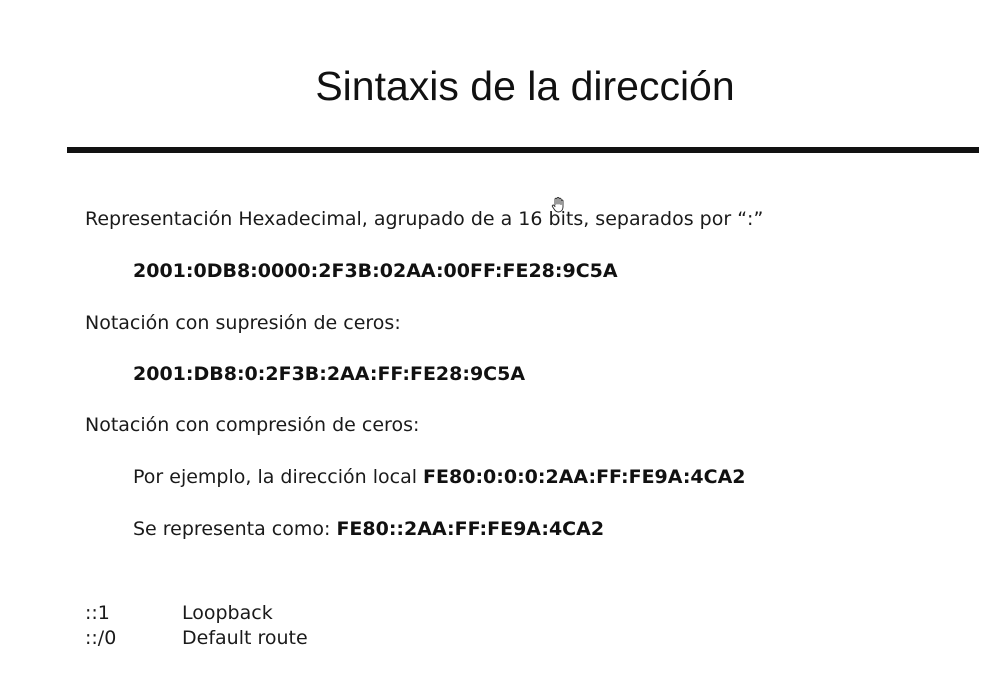 This screenshot has height=690, width=988. I want to click on title-divider, so click(523, 150).